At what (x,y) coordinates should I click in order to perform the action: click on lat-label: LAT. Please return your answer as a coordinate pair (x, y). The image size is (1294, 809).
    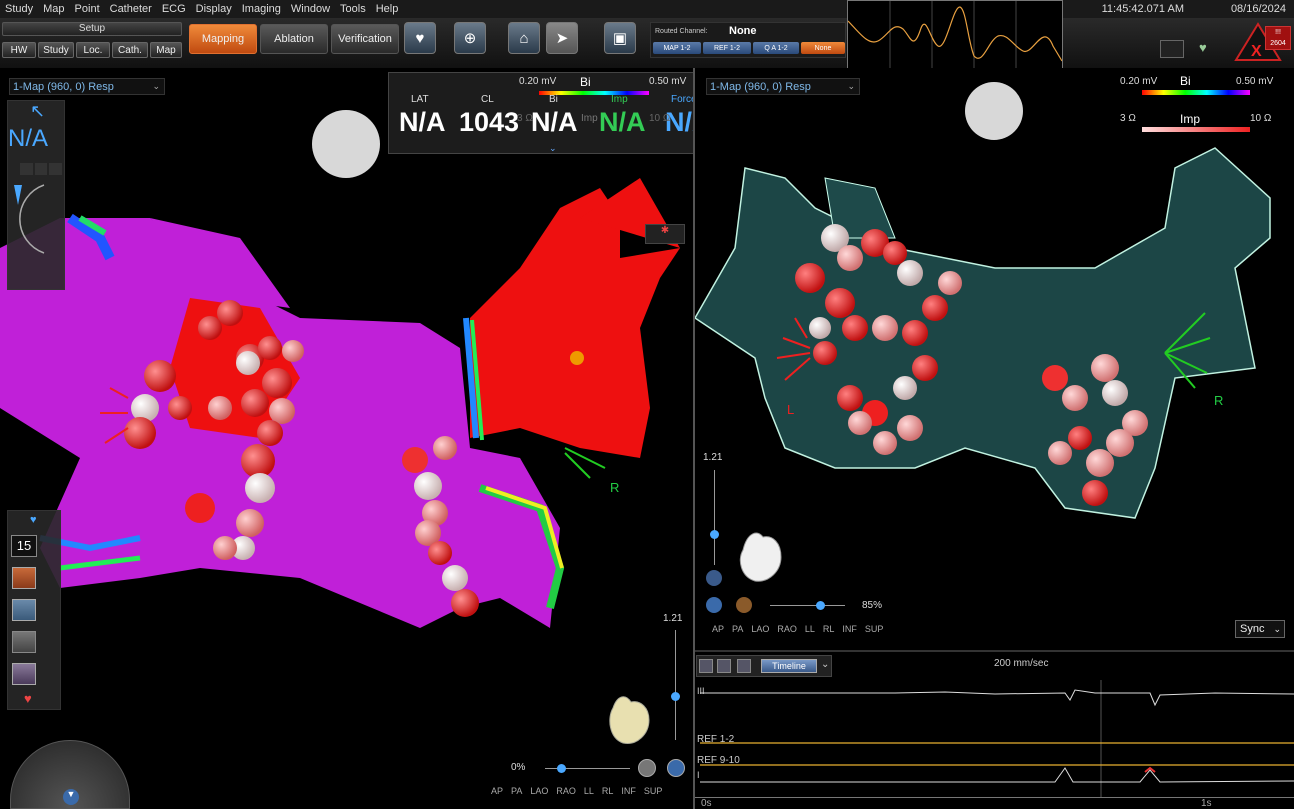
    Looking at the image, I should click on (420, 99).